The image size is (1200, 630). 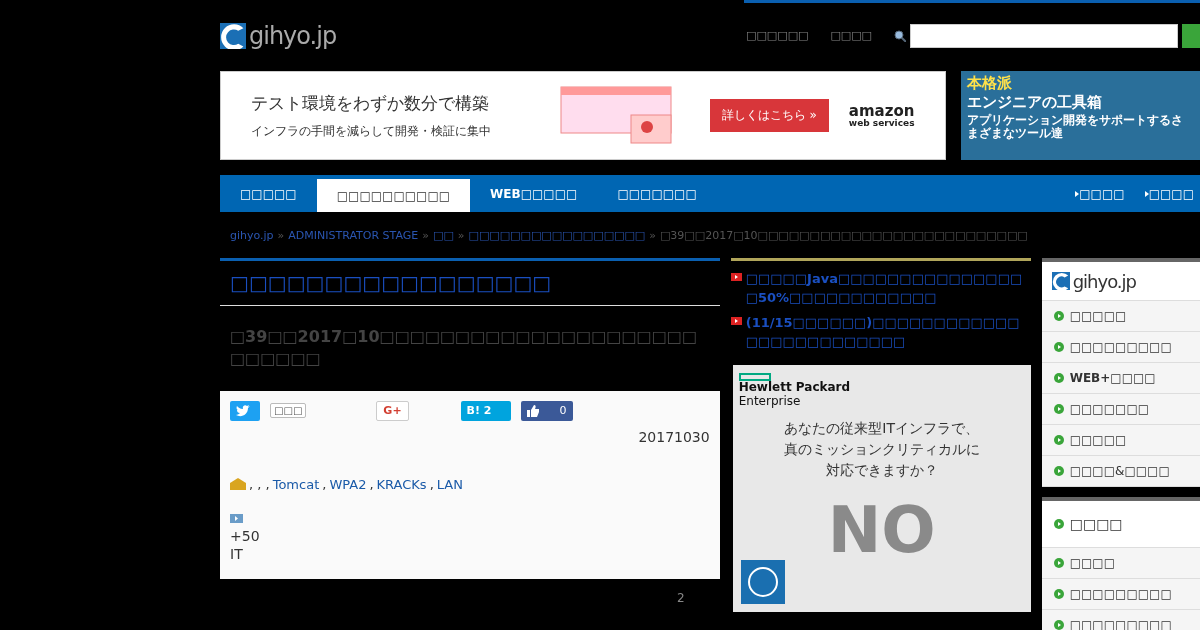 What do you see at coordinates (259, 484) in the screenshot?
I see `tag-separators: , , ,` at bounding box center [259, 484].